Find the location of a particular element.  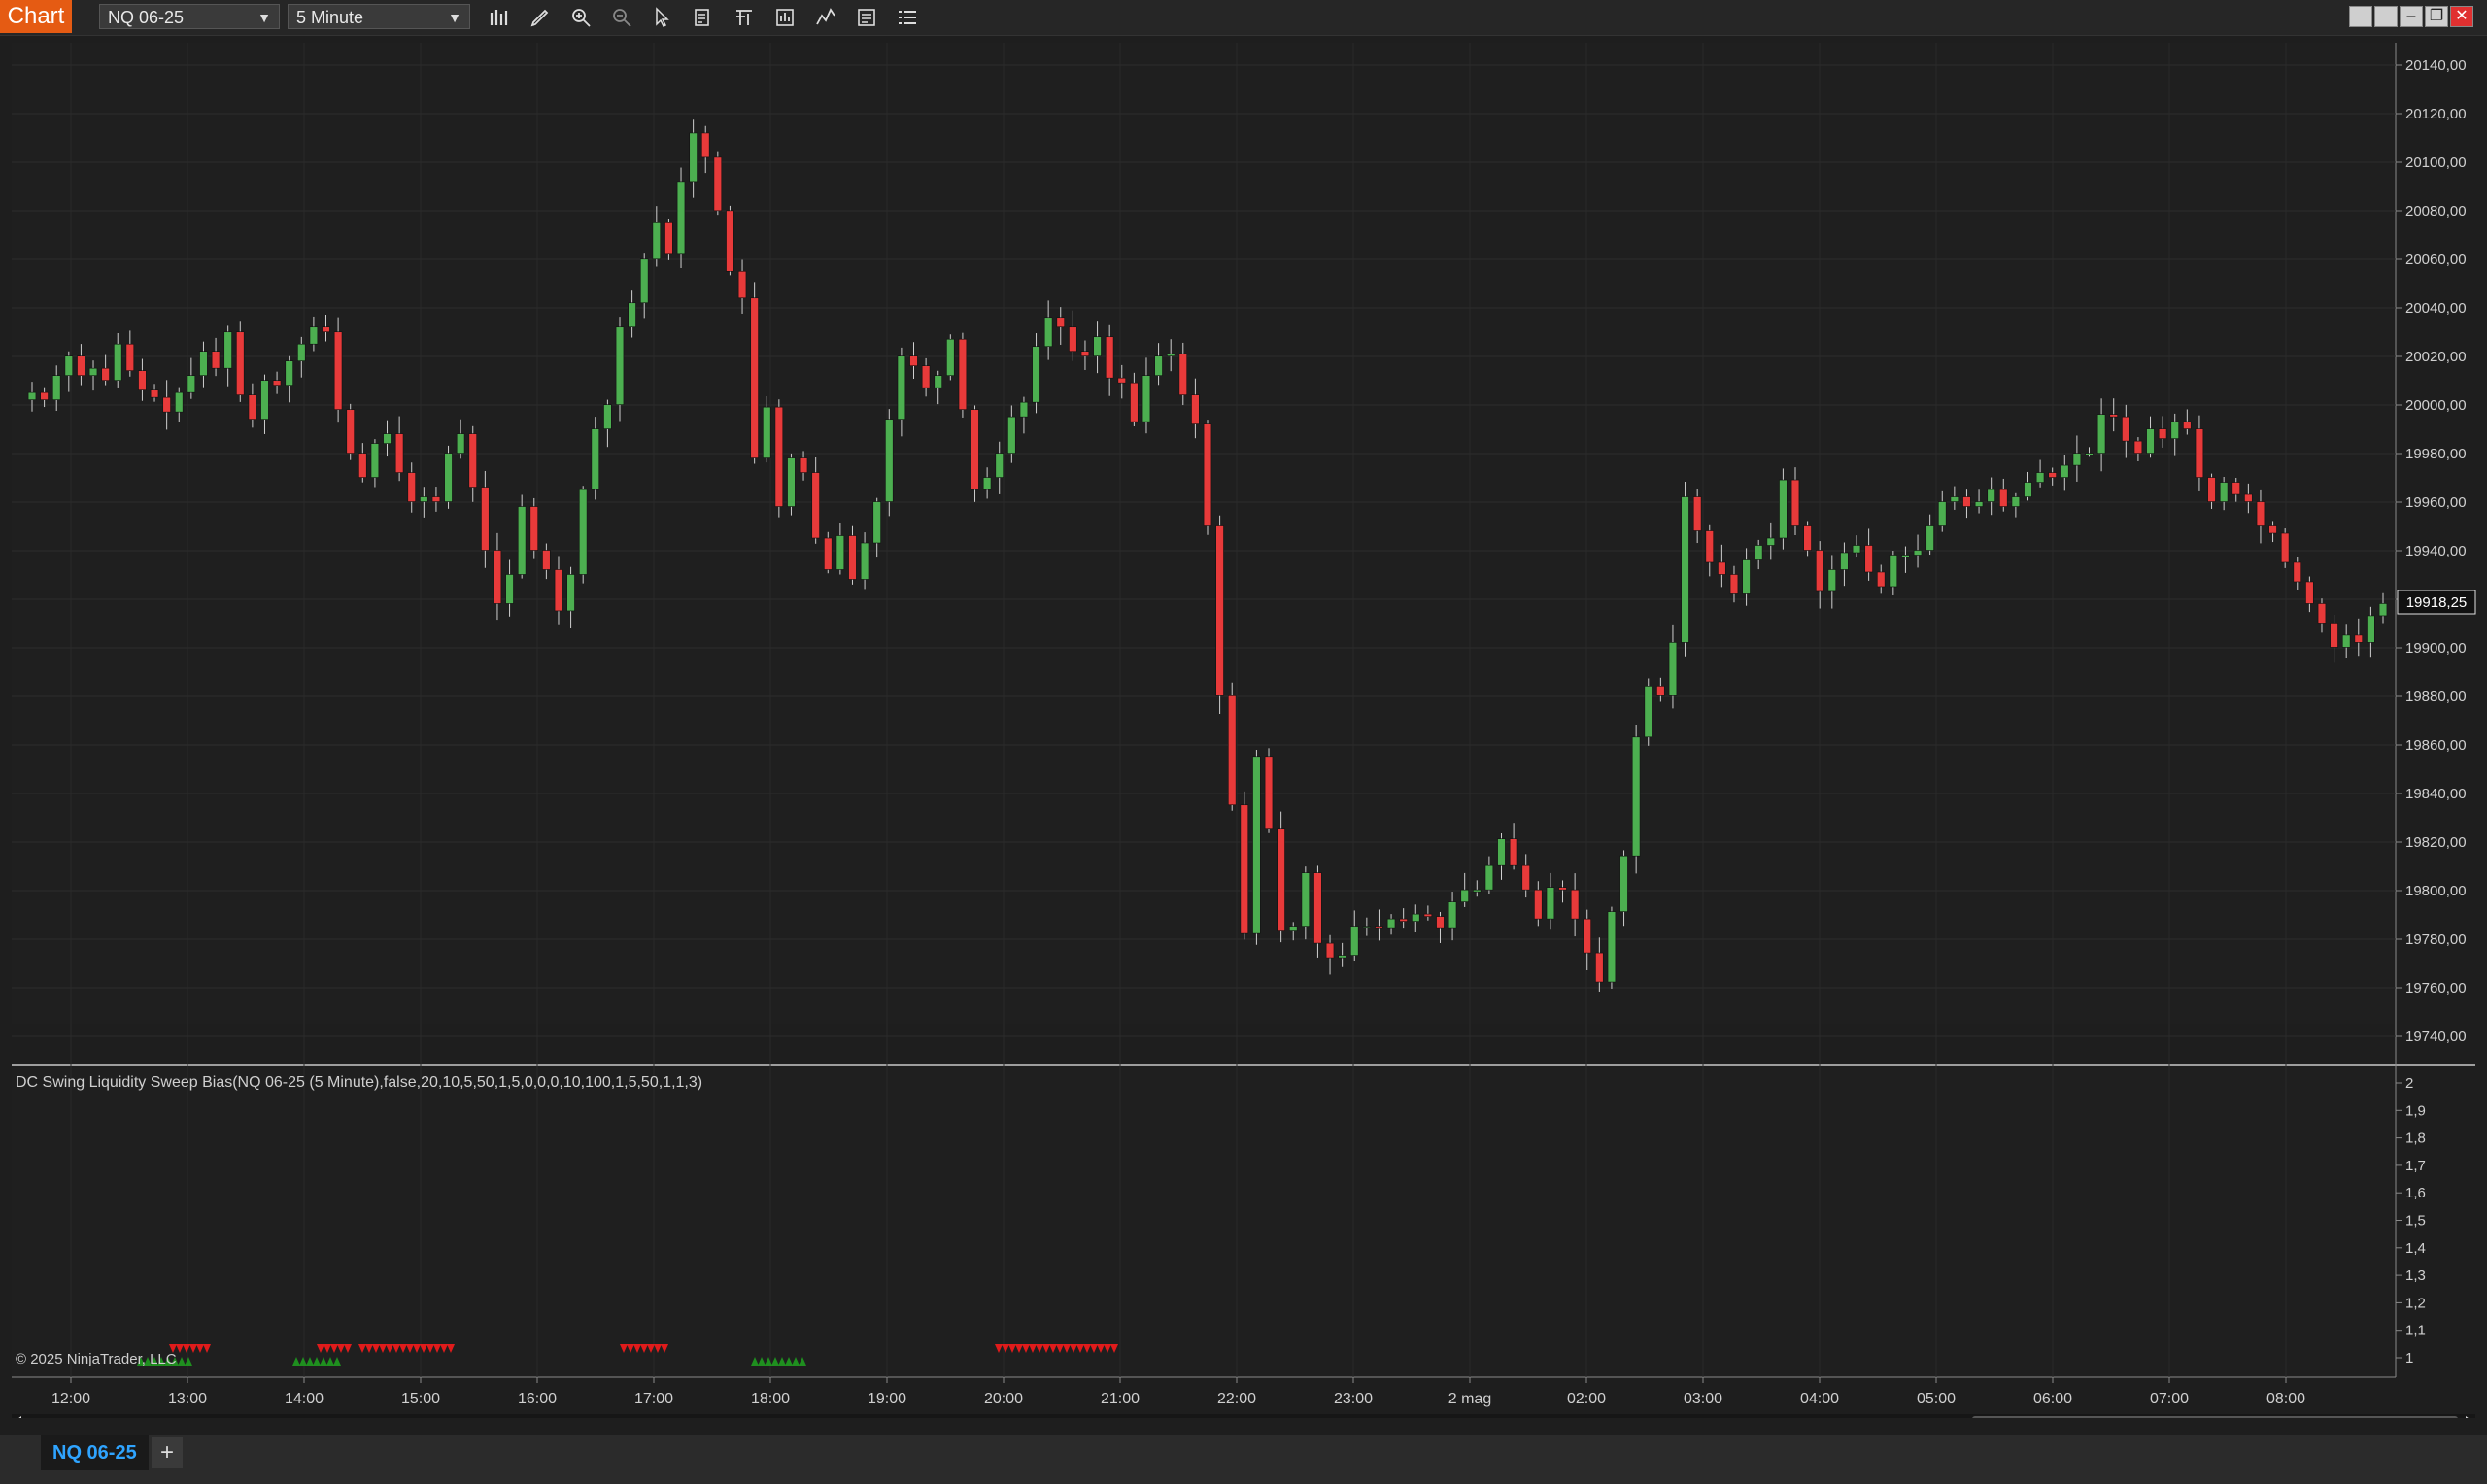

draw-pencil-icon is located at coordinates (540, 17).